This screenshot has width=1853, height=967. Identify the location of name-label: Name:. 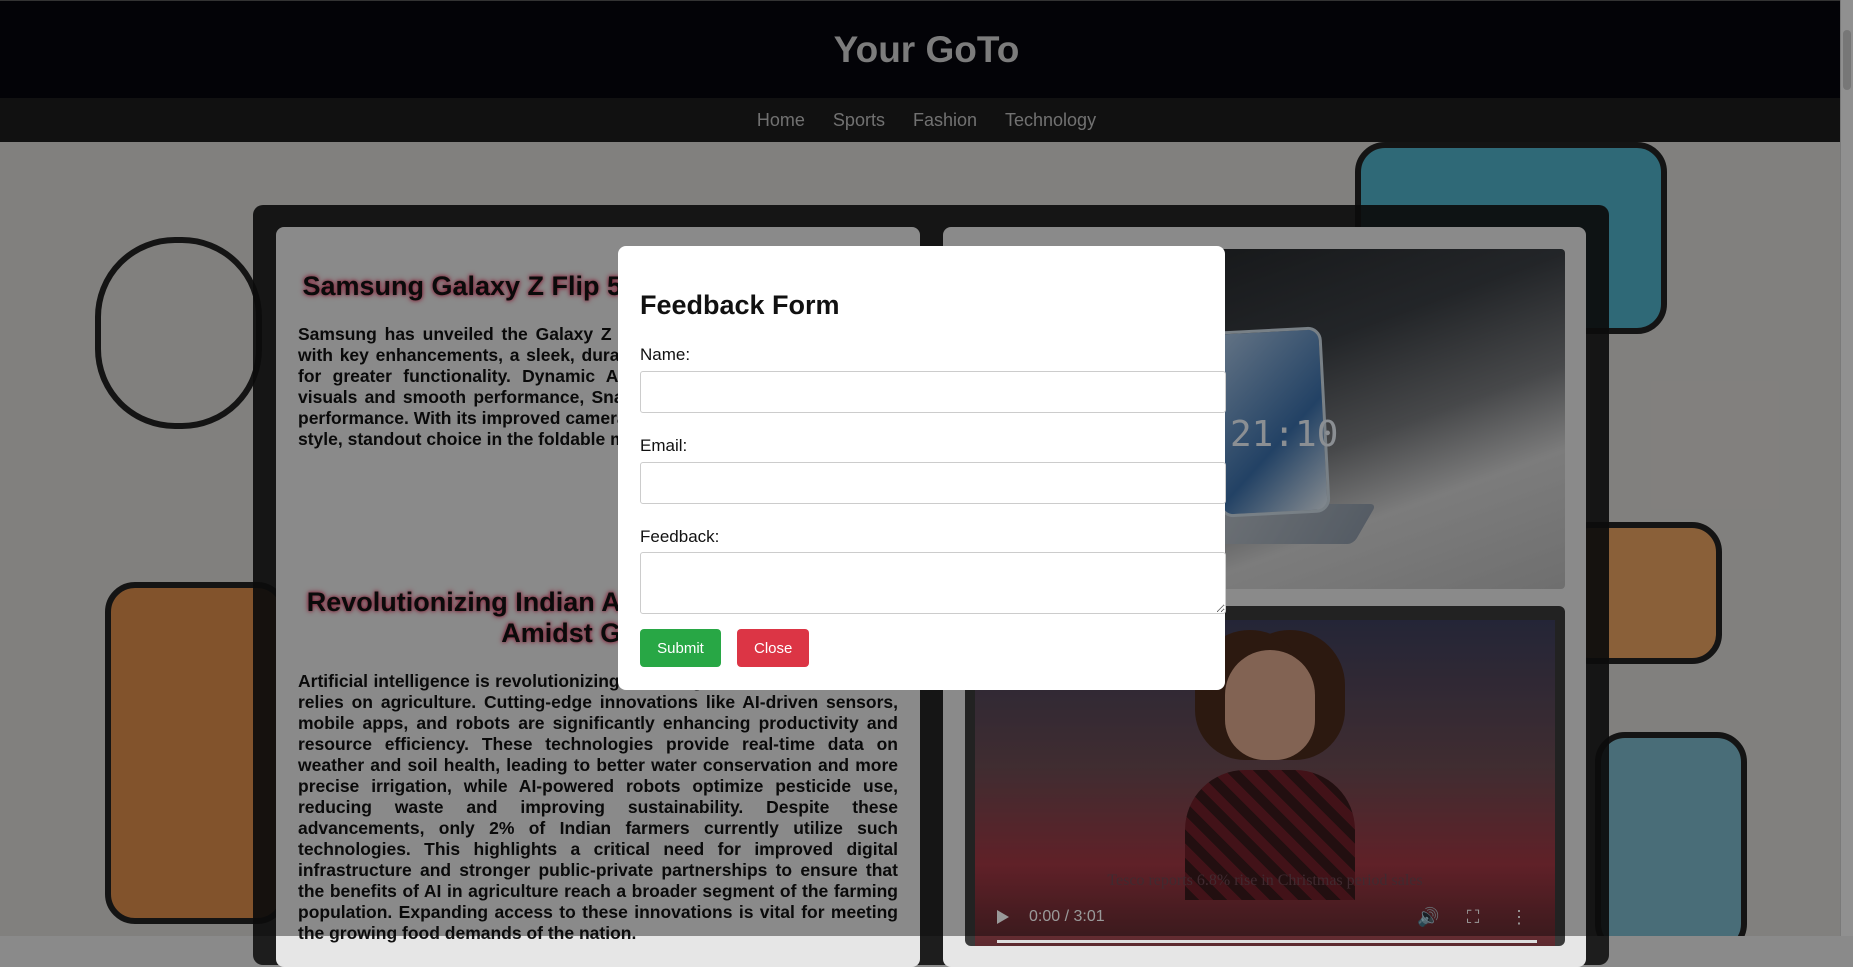
(665, 354).